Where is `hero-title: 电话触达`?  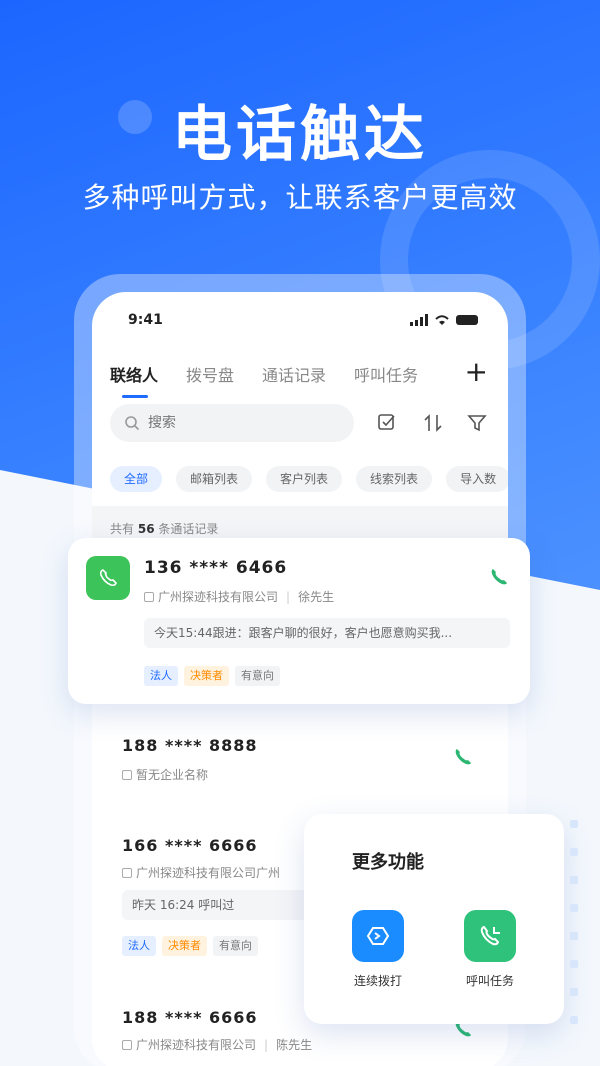 hero-title: 电话触达 is located at coordinates (300, 135).